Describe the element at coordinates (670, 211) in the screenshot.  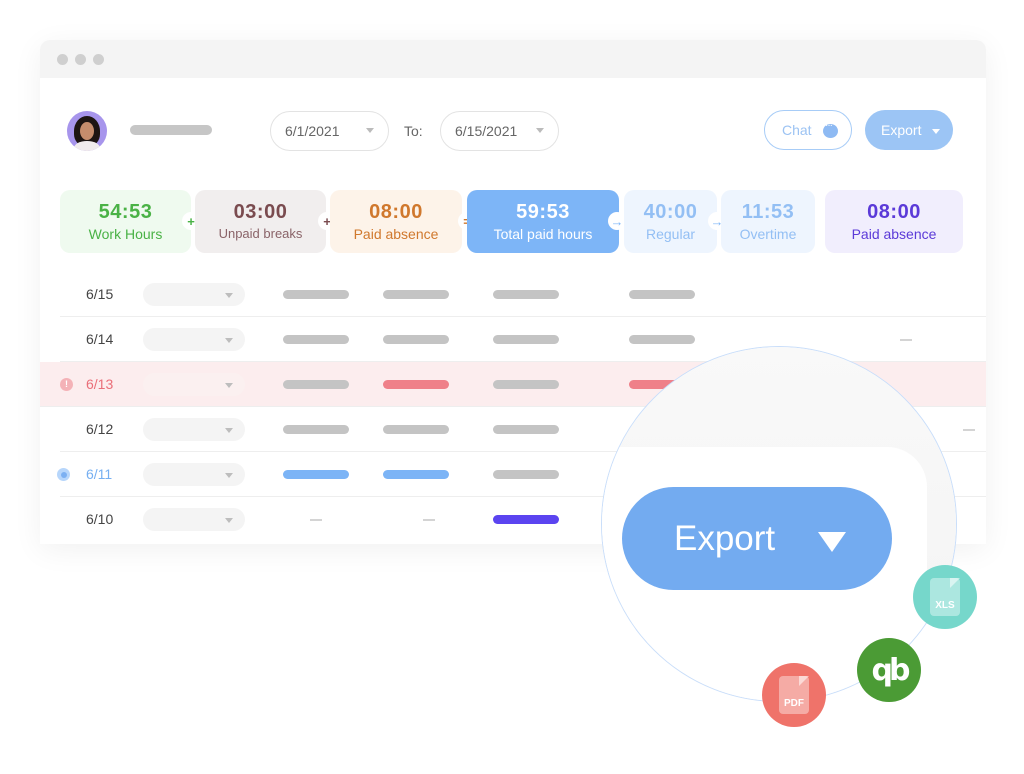
I see `regular-value: 40:00` at that location.